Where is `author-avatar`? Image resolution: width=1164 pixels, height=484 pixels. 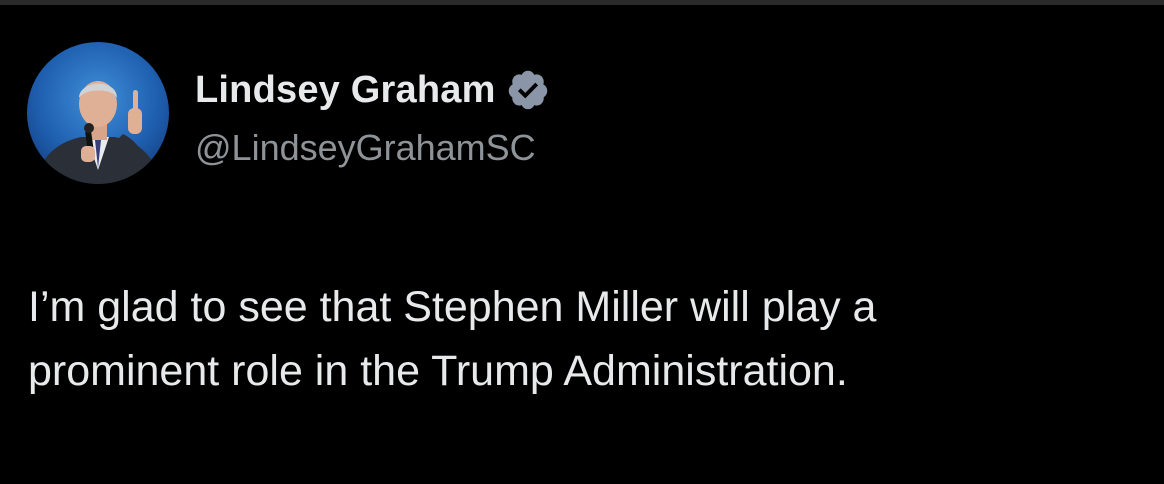
author-avatar is located at coordinates (98, 113).